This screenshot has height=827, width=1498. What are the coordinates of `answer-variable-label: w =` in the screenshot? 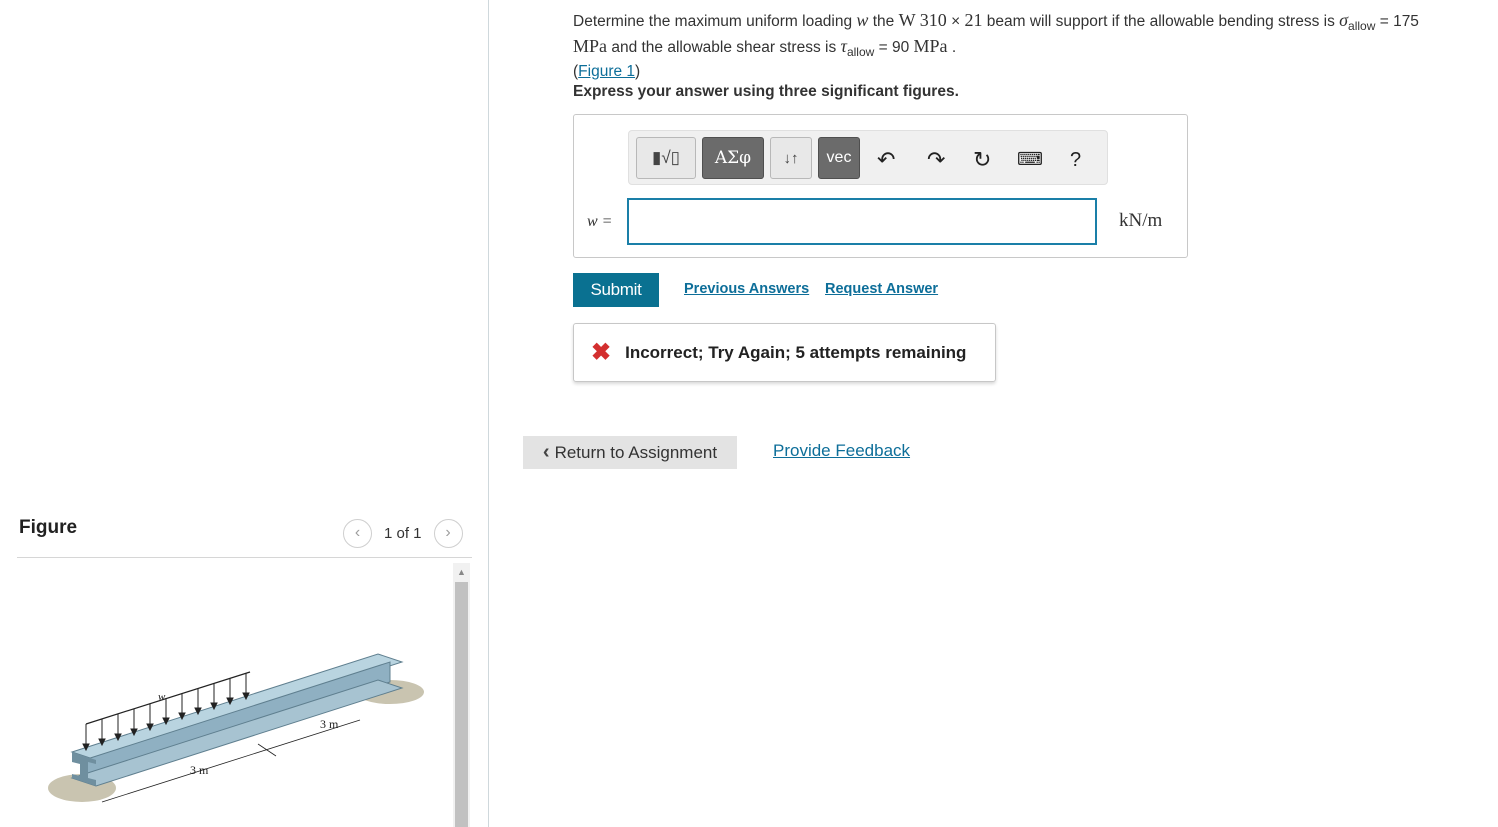 It's located at (600, 221).